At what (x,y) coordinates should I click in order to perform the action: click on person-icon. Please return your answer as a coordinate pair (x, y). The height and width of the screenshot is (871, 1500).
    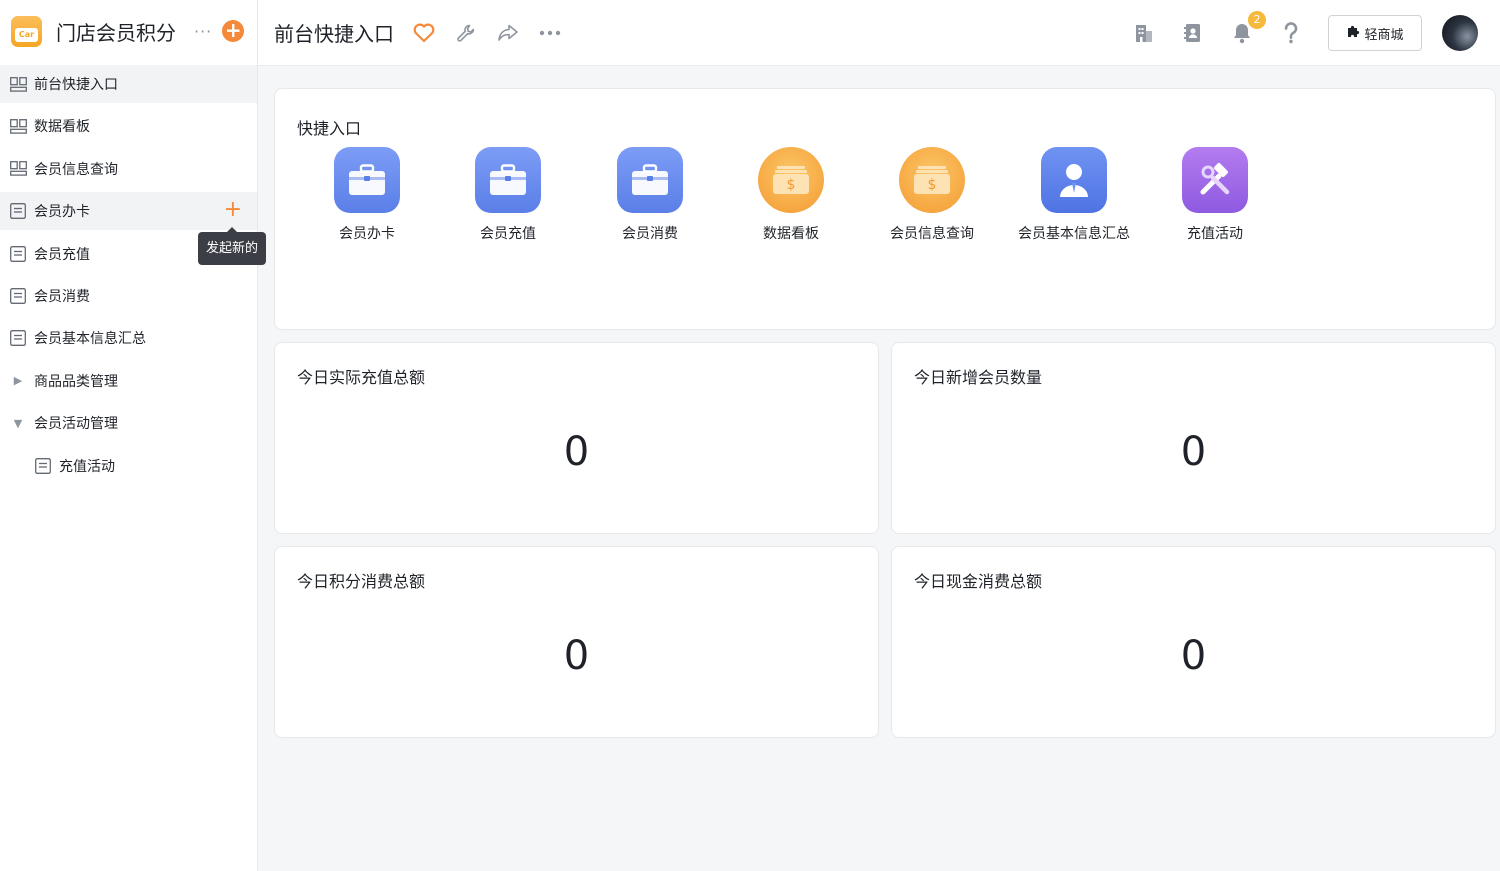
    Looking at the image, I should click on (1074, 180).